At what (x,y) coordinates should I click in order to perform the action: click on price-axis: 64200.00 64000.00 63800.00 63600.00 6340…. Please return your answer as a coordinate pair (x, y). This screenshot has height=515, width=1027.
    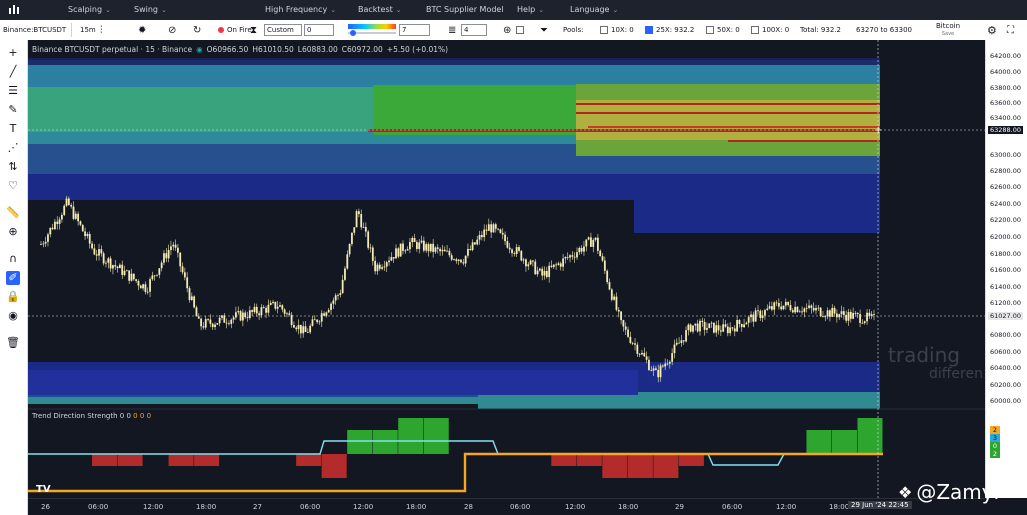
    Looking at the image, I should click on (1006, 269).